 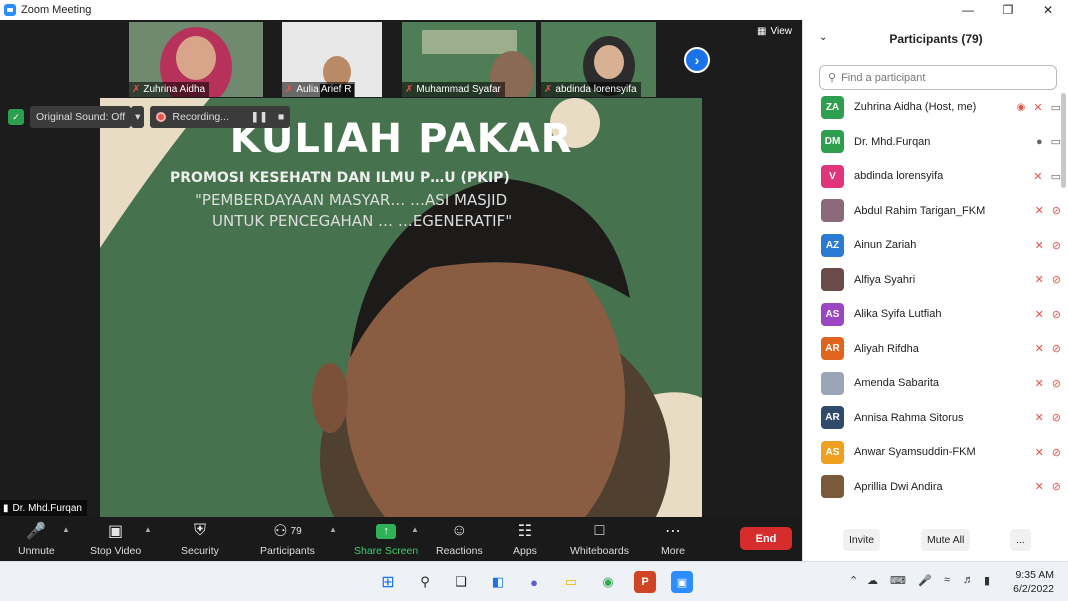 I want to click on next-page-button: ›, so click(x=697, y=60).